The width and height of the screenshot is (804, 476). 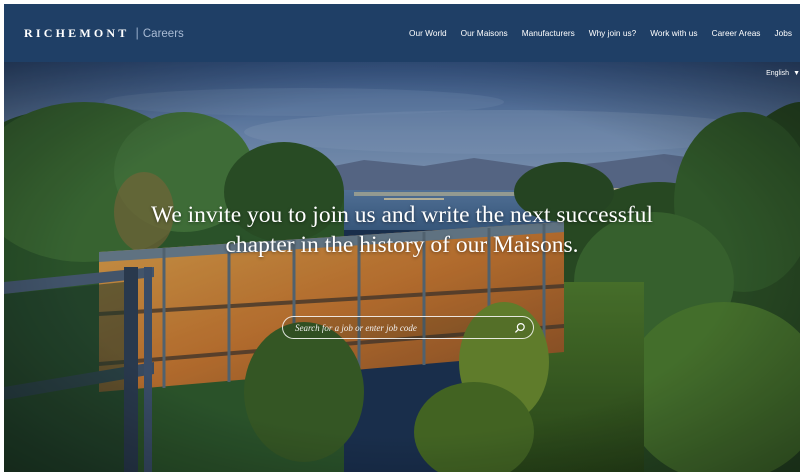 I want to click on brand-subtitle: Careers, so click(x=163, y=34).